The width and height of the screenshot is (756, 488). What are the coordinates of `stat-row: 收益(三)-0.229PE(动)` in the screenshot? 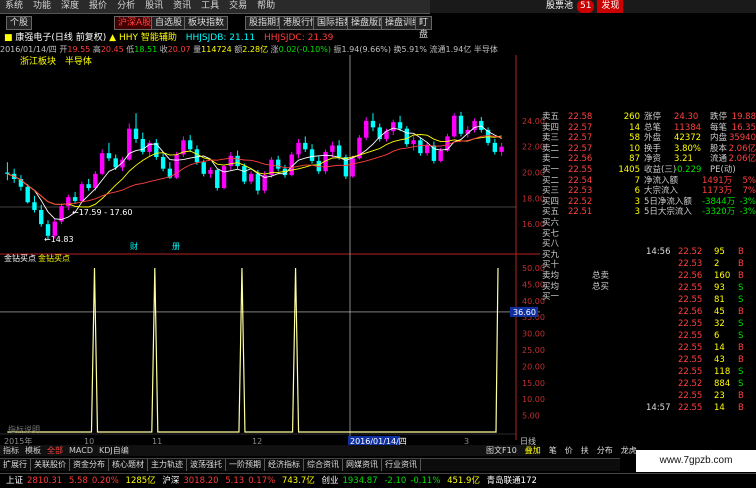 It's located at (700, 170).